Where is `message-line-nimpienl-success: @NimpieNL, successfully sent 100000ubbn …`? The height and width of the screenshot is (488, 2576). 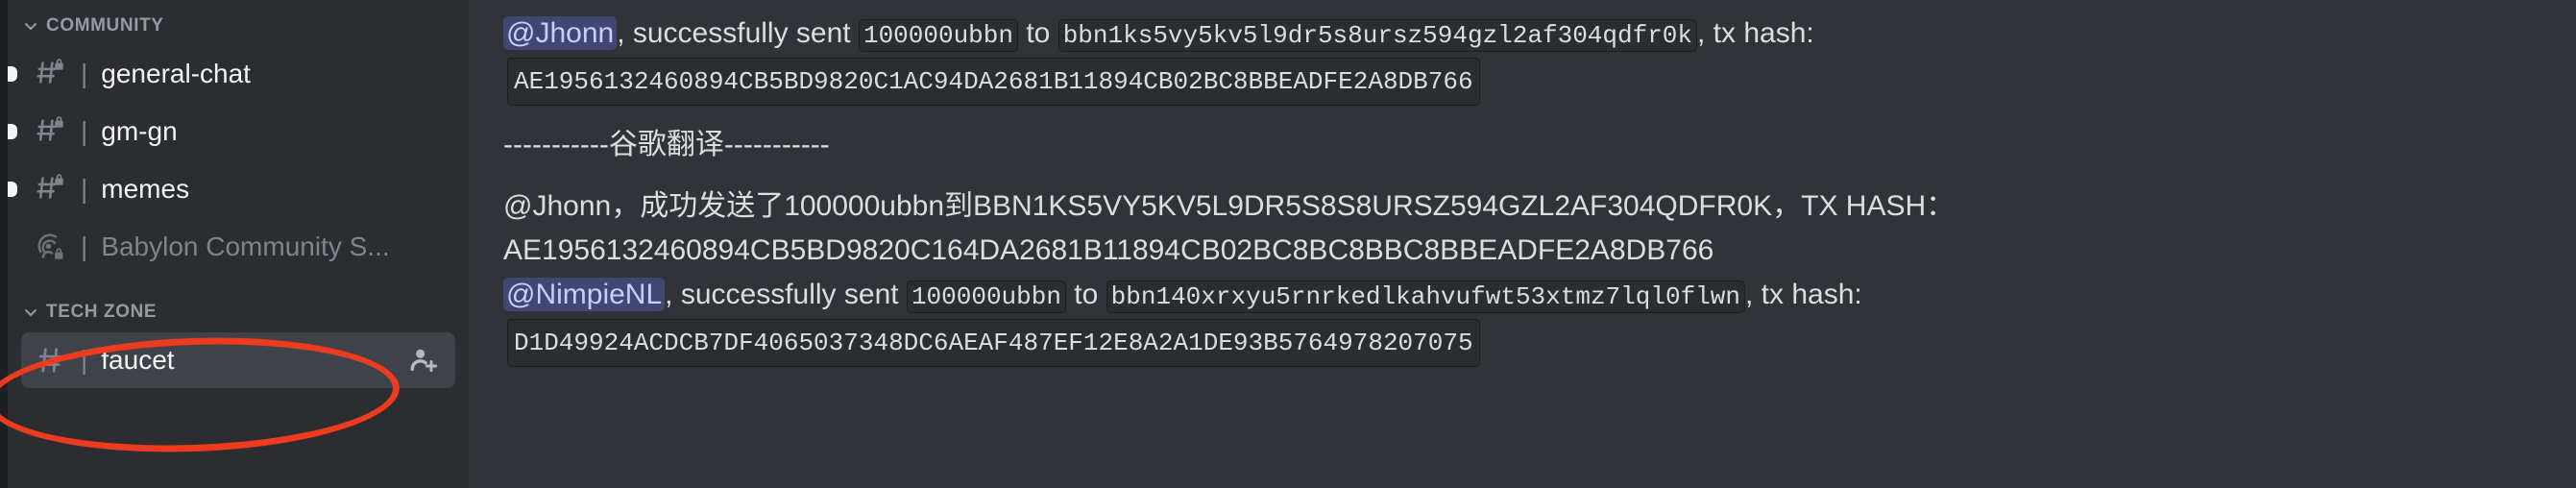 message-line-nimpienl-success: @NimpieNL, successfully sent 100000ubbn … is located at coordinates (1520, 296).